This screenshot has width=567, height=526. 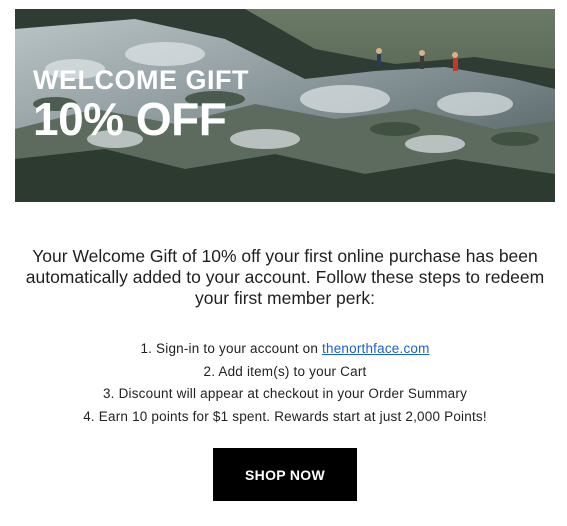 I want to click on hero-headline: WELCOME GIFT, so click(x=141, y=80).